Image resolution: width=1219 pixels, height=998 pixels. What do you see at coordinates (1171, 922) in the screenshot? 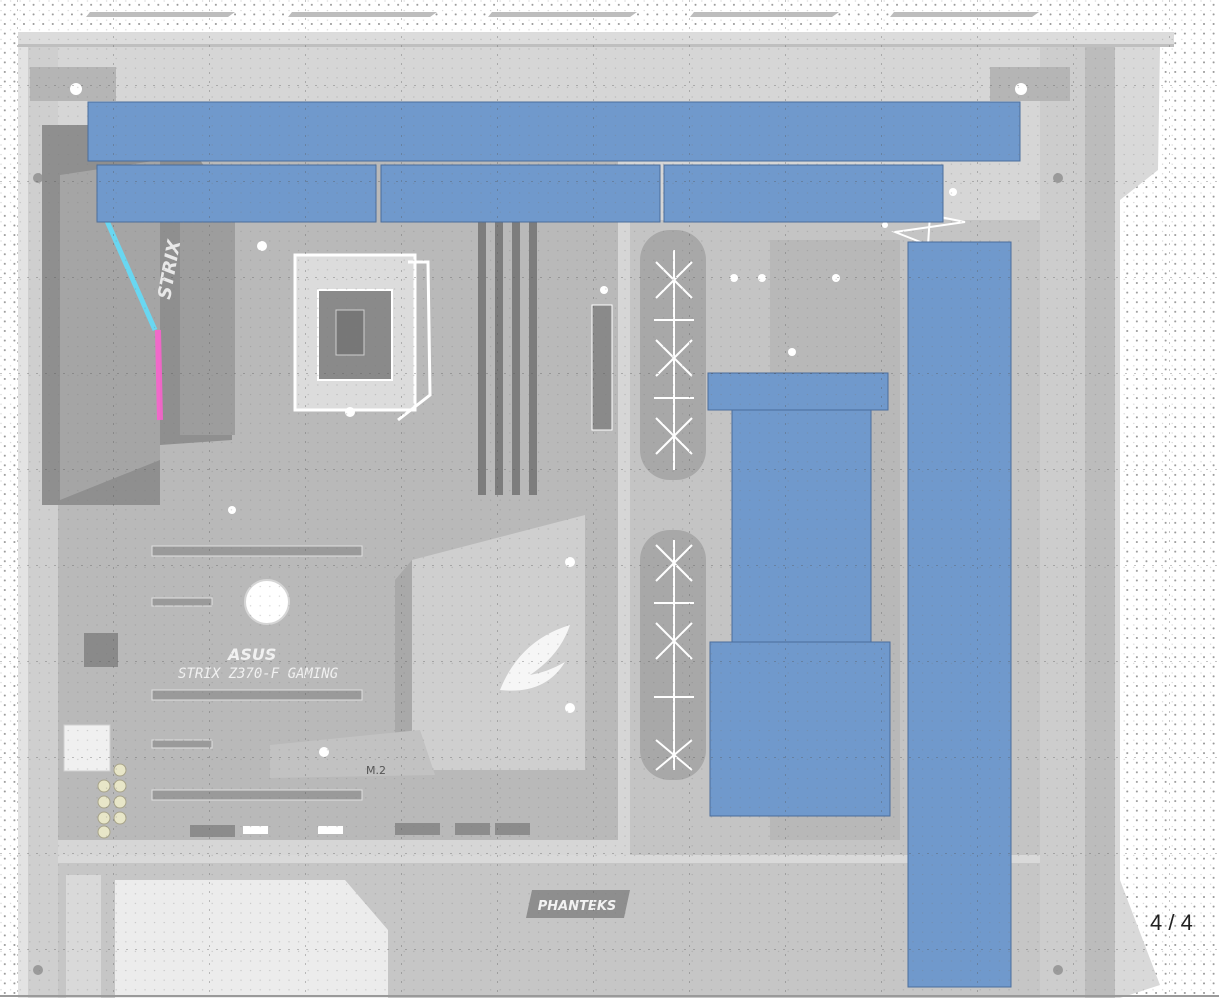
I see `page-indicator: 4 / 4` at bounding box center [1171, 922].